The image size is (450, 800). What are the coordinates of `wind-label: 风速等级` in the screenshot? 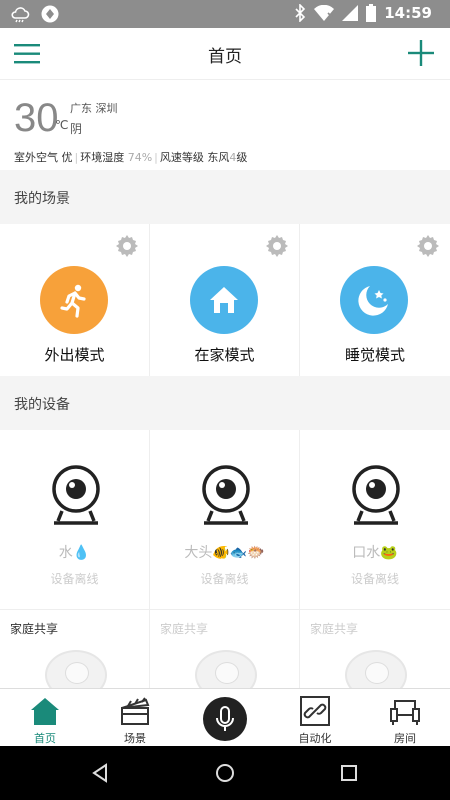 It's located at (181, 157).